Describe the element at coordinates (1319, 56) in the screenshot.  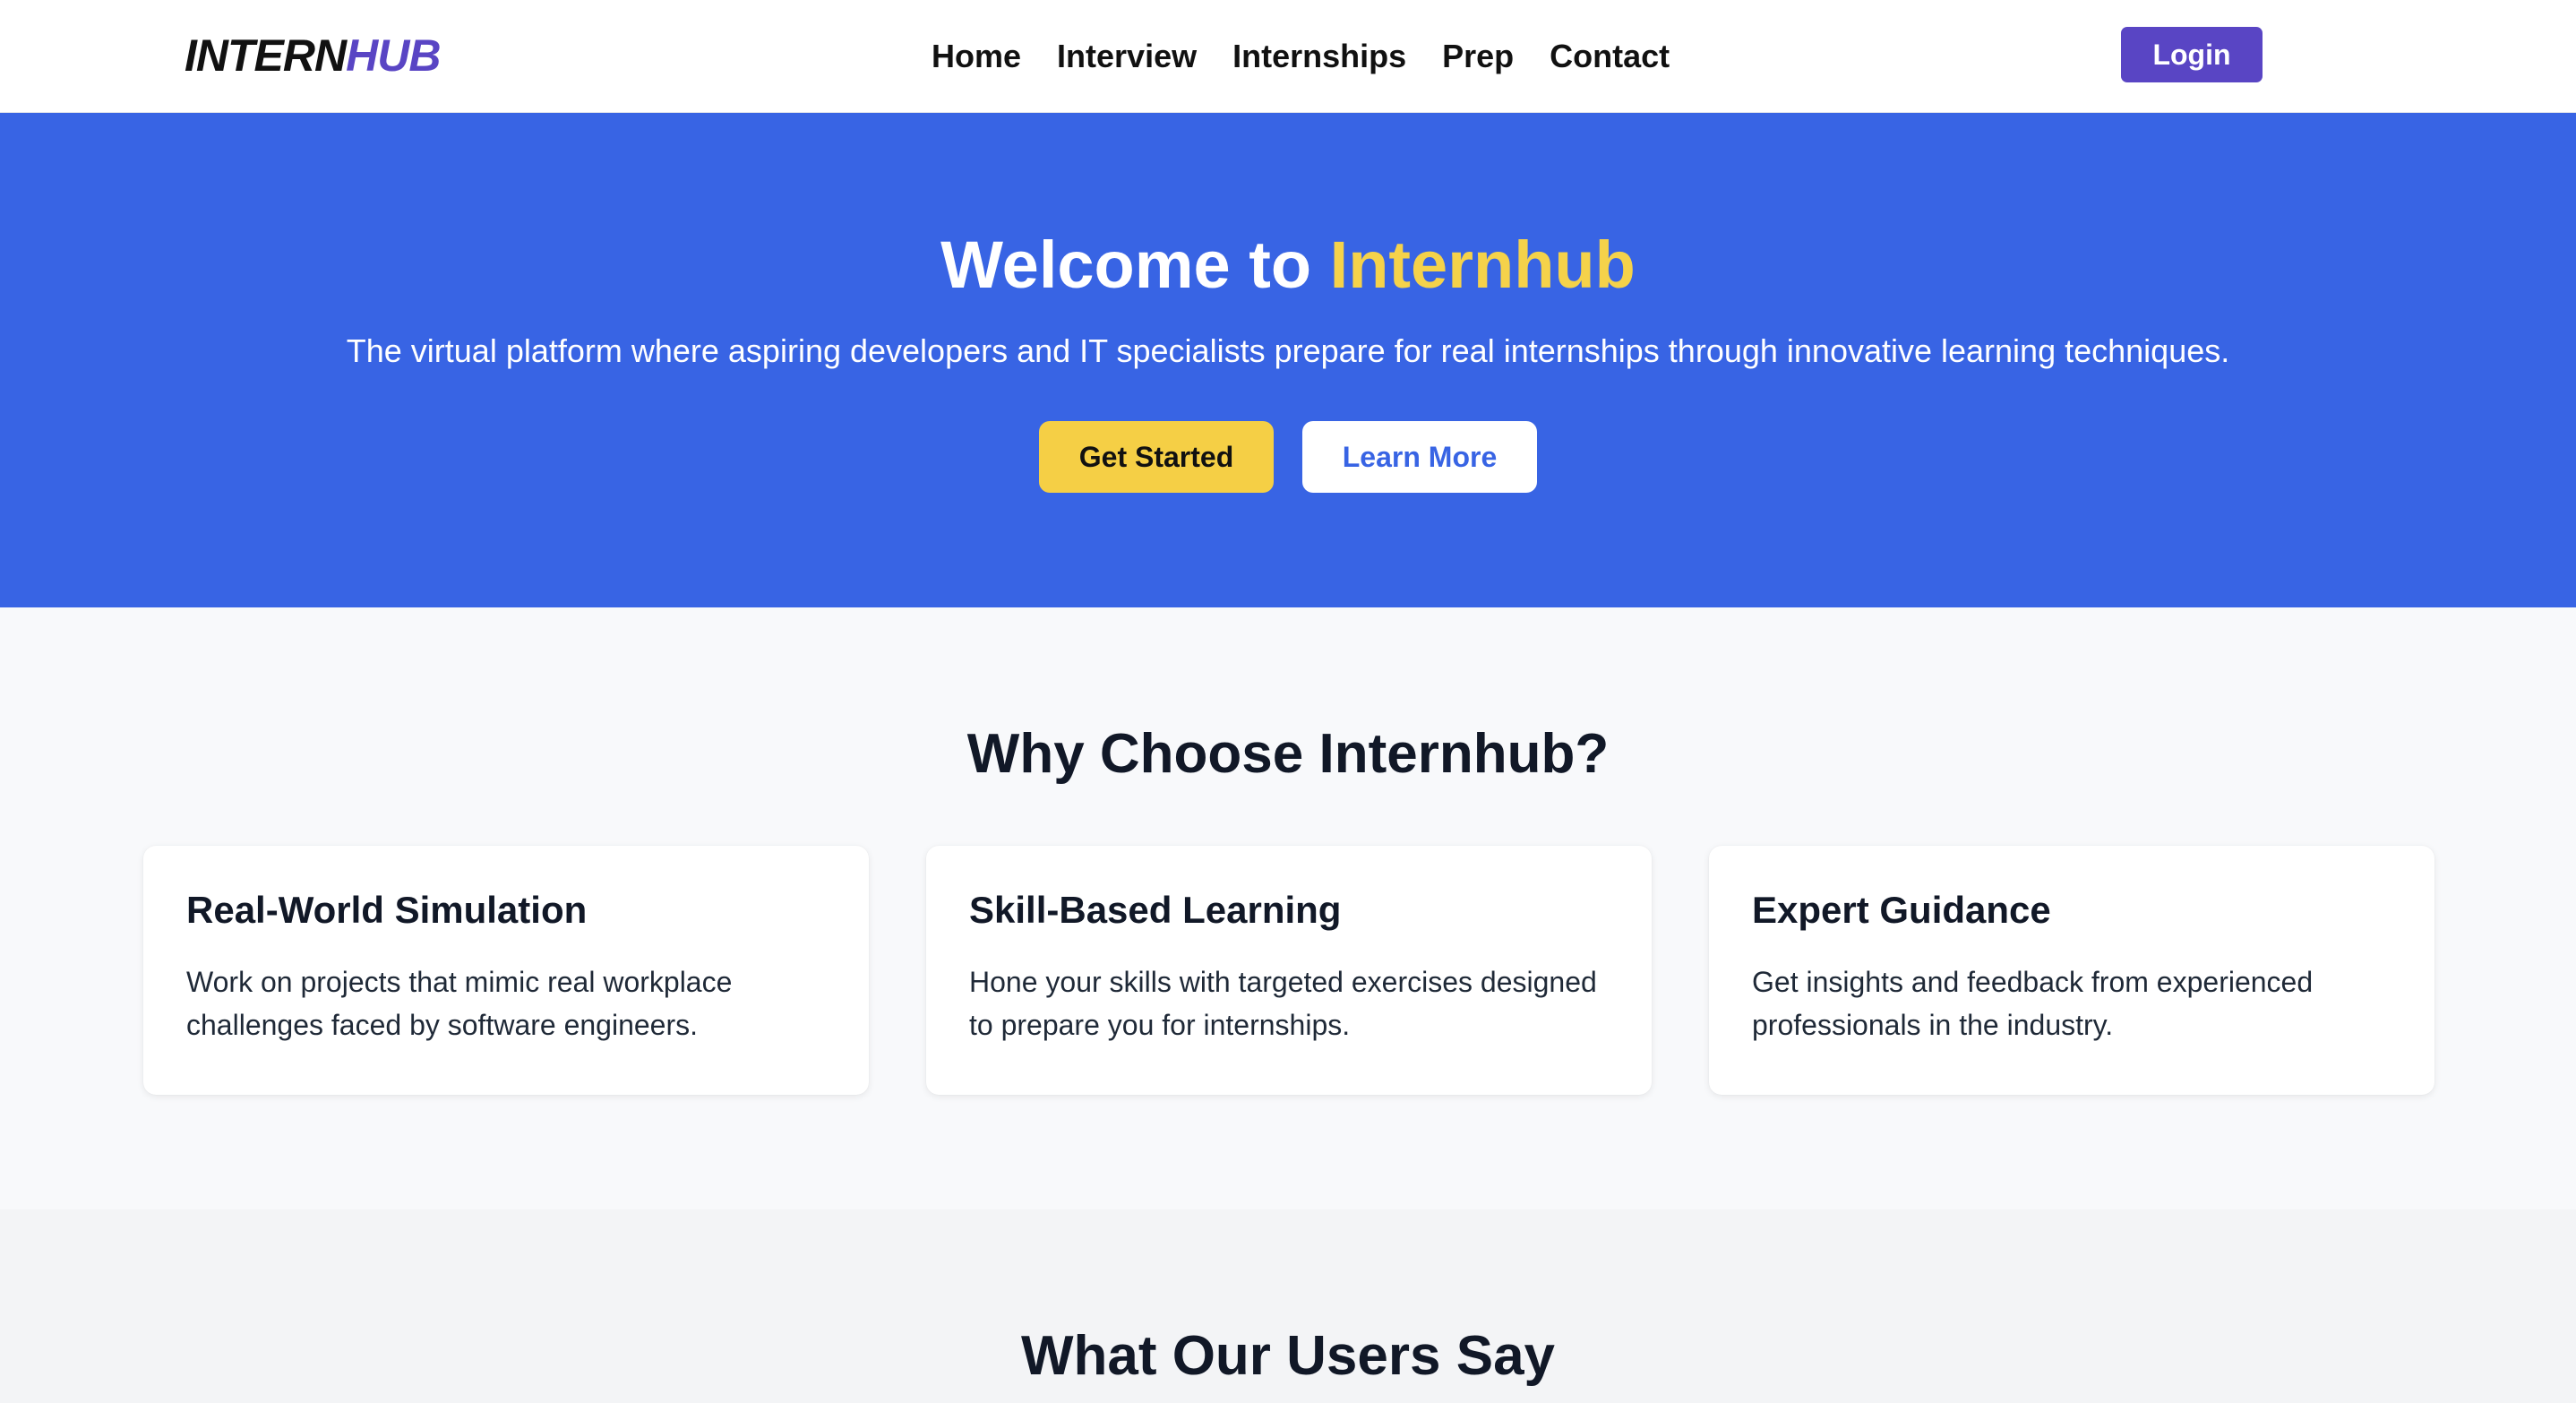
I see `nav-link-internships: Internships` at that location.